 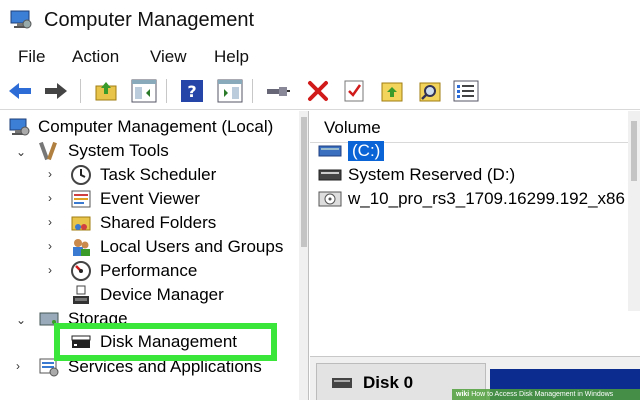 I want to click on title-bar: Computer Management, so click(x=320, y=21).